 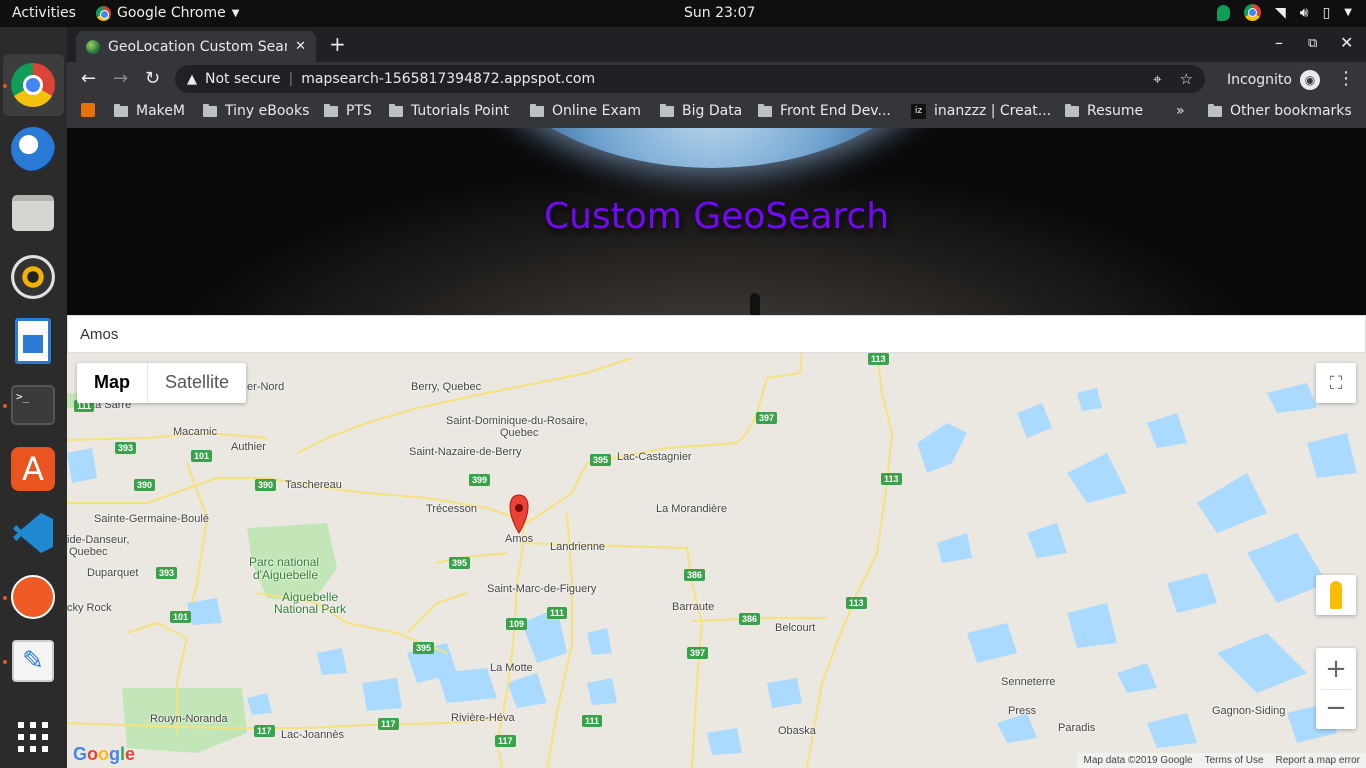 I want to click on writer-icon, so click(x=33, y=341).